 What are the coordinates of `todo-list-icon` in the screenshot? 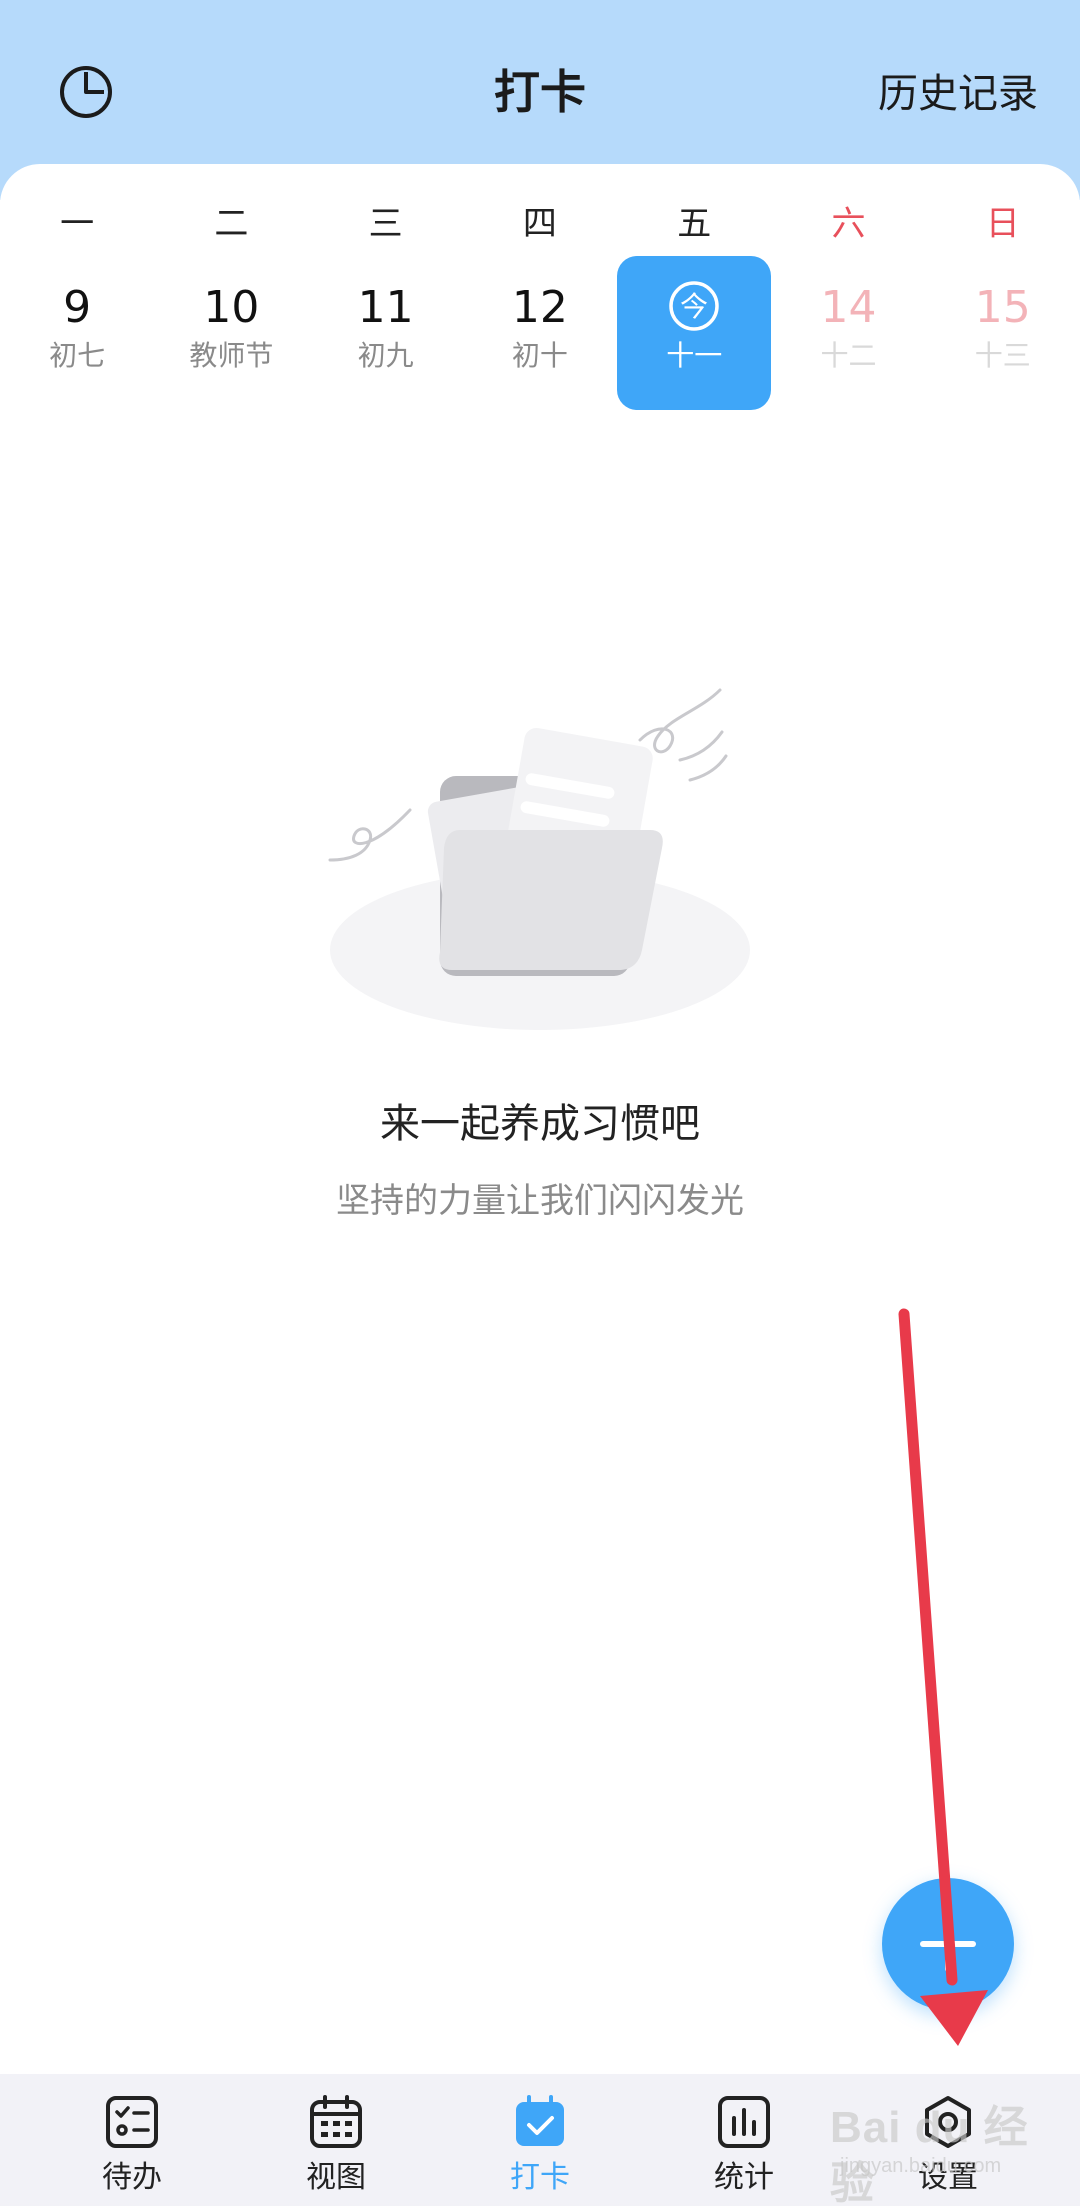 It's located at (132, 2122).